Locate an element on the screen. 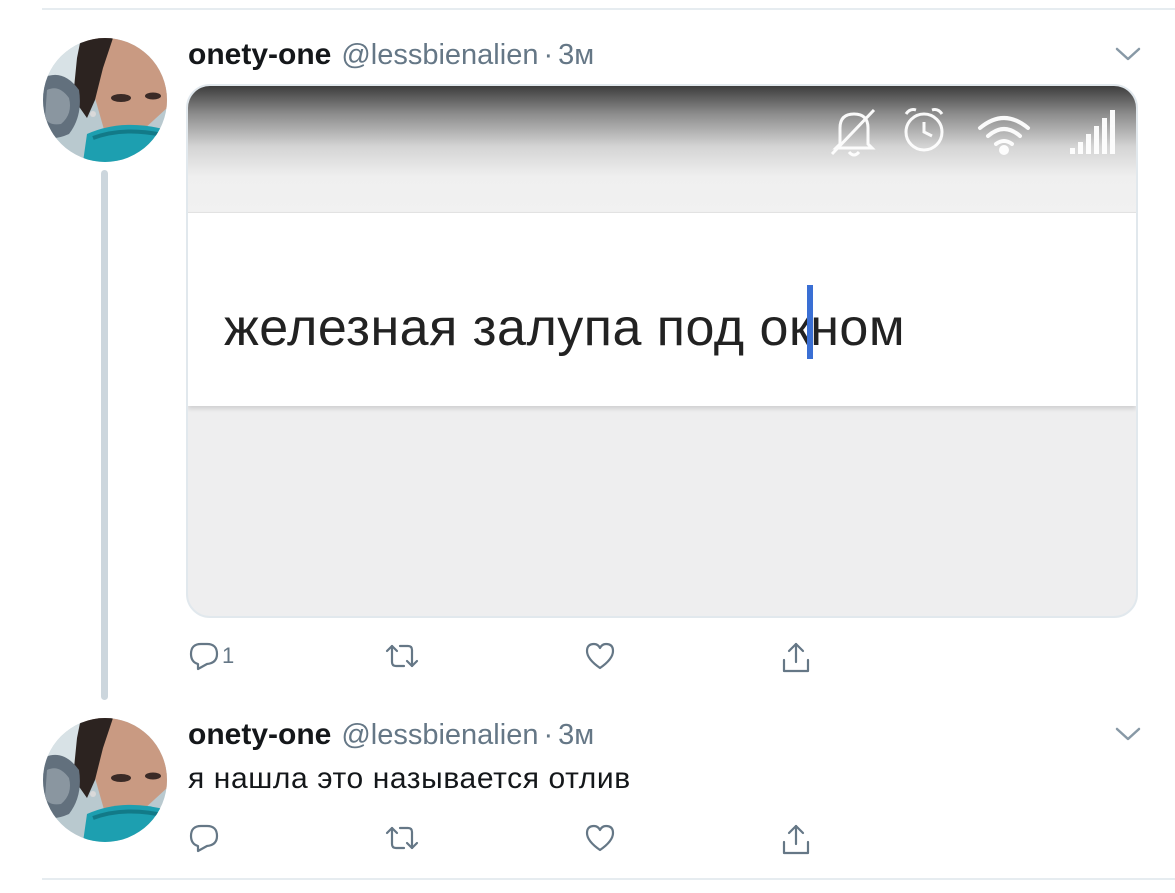  typed-text: железная залупа под окном is located at coordinates (564, 322).